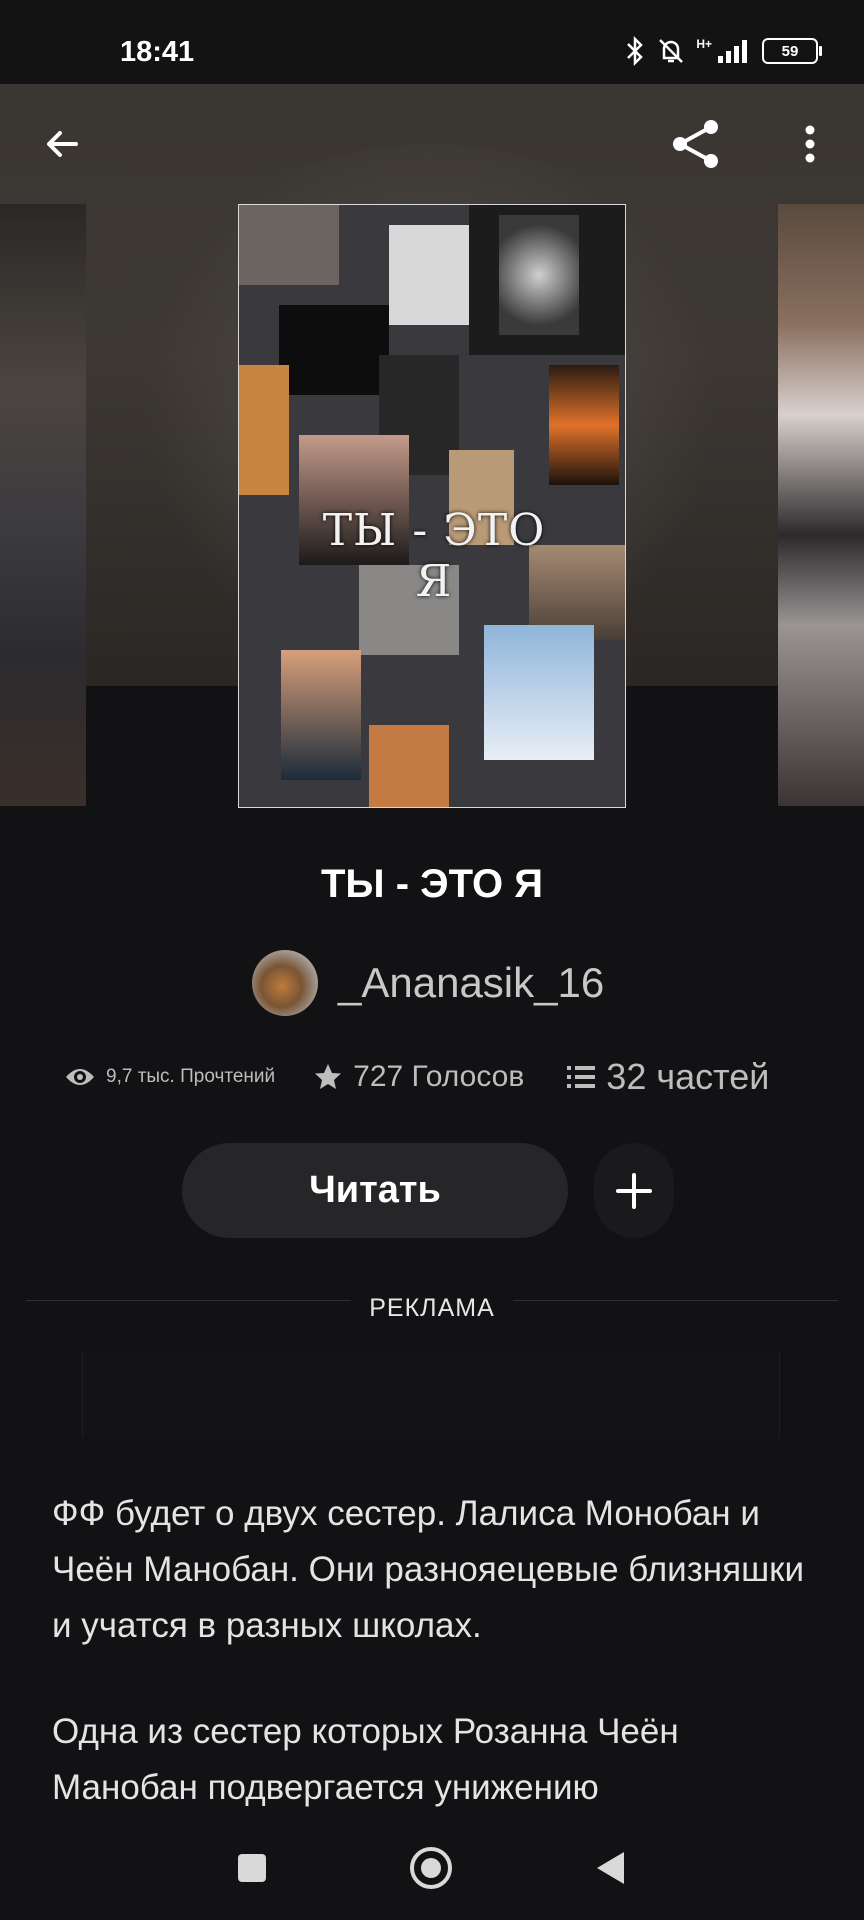 The width and height of the screenshot is (864, 1920). I want to click on share-button, so click(696, 144).